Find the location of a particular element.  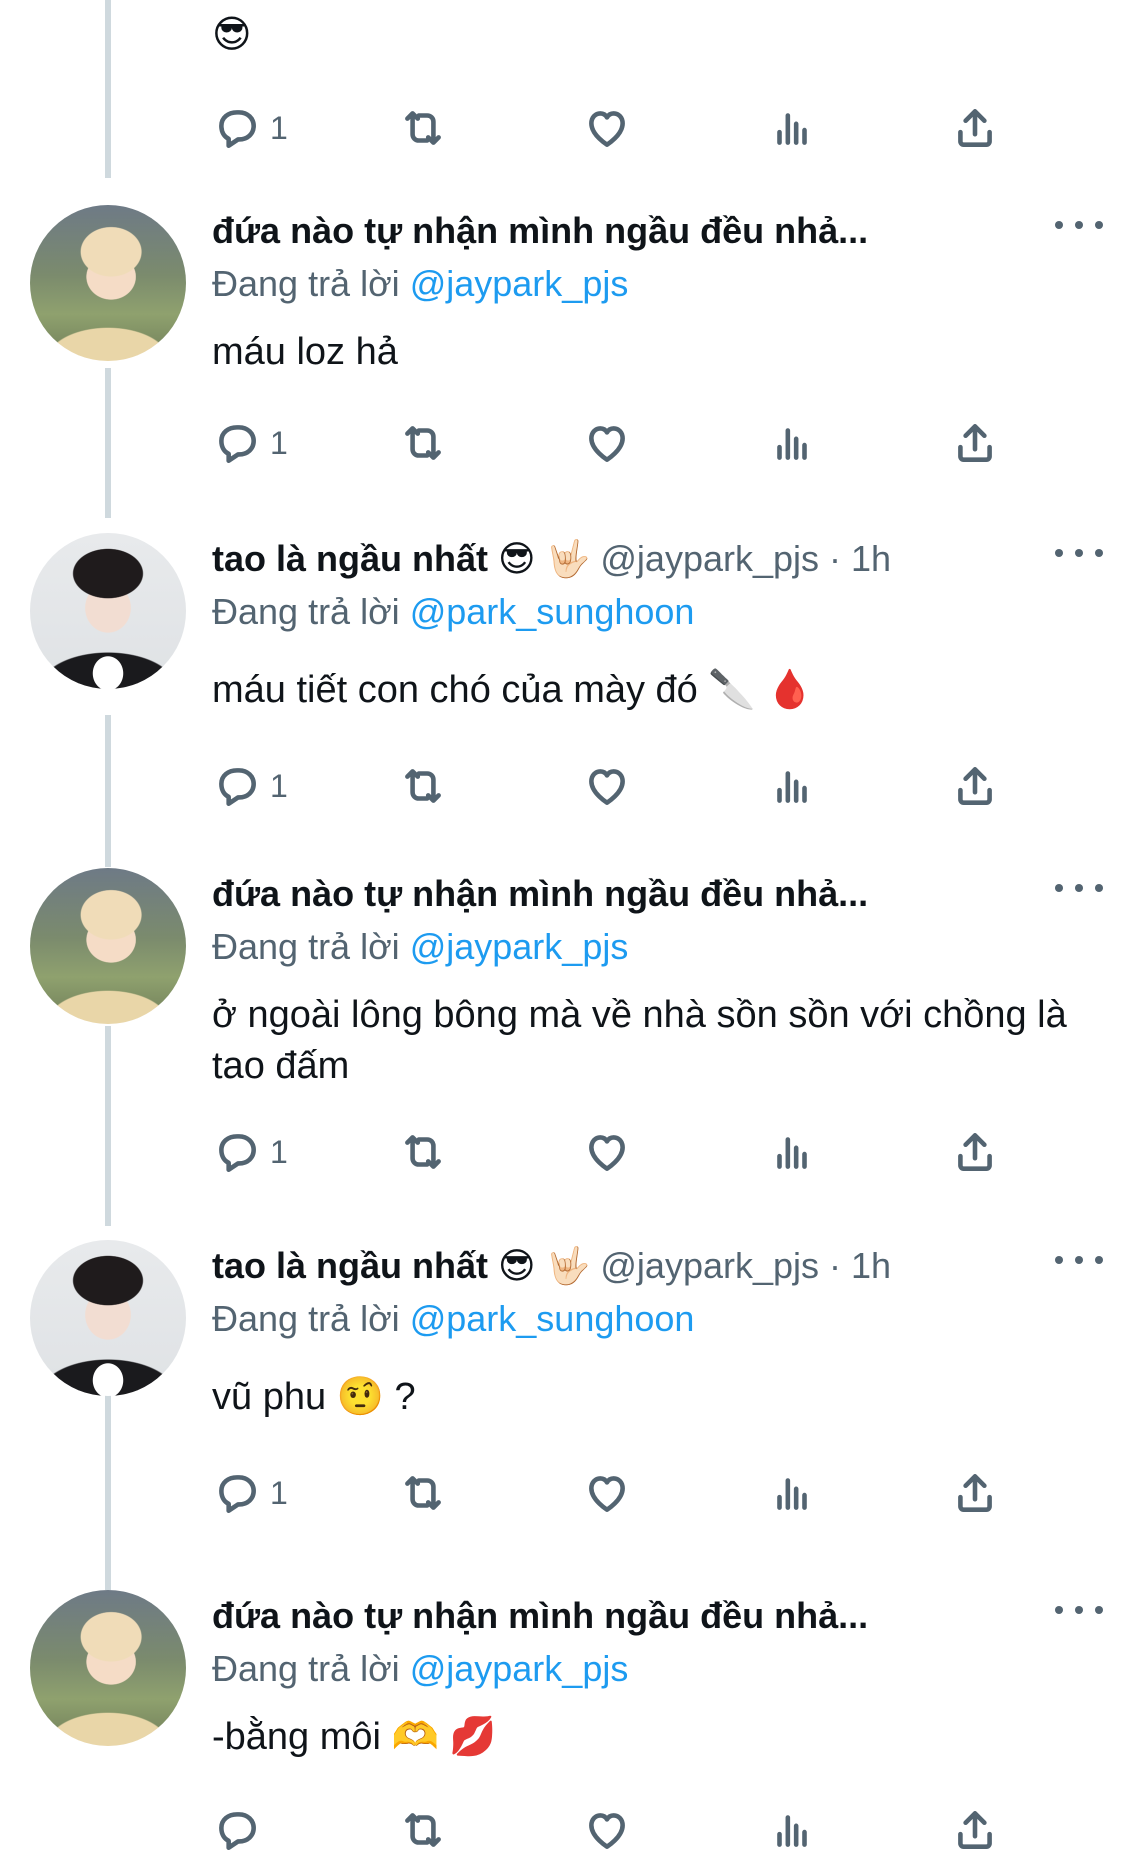

reply-button is located at coordinates (241, 1830).